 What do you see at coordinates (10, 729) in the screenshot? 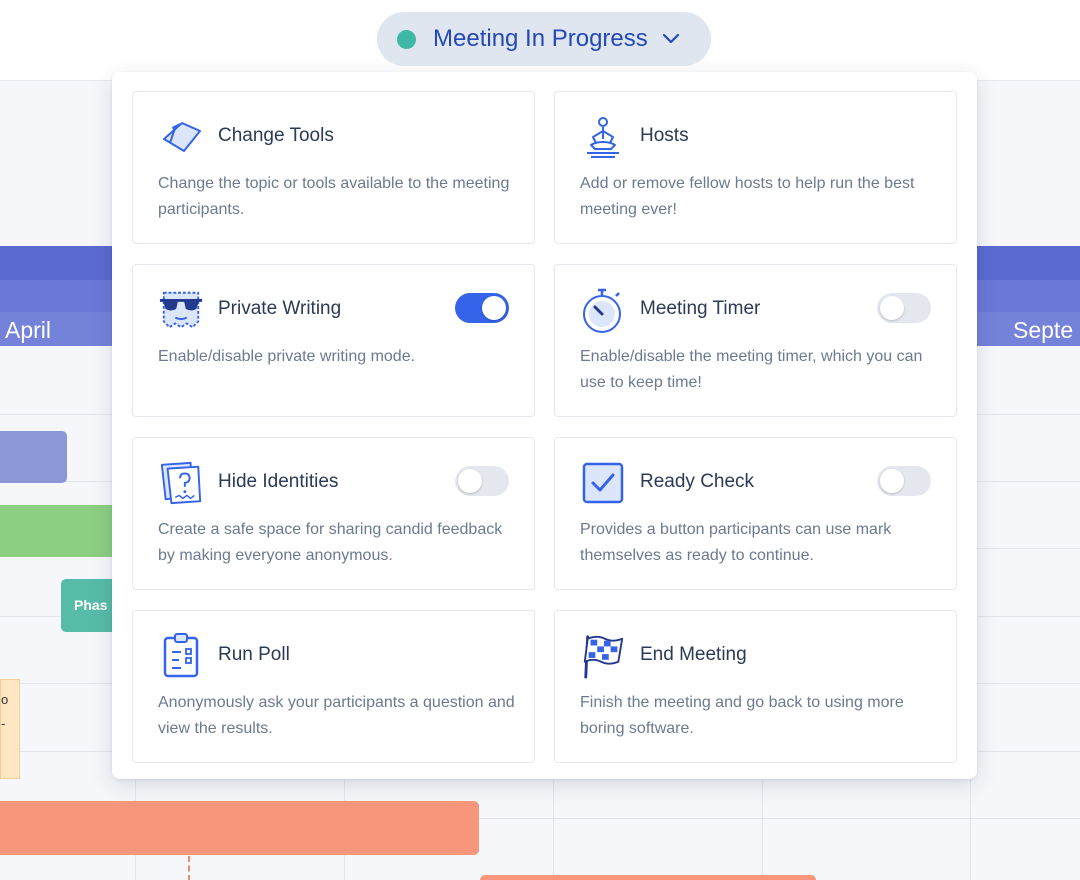
I see `sticky-note: o-` at bounding box center [10, 729].